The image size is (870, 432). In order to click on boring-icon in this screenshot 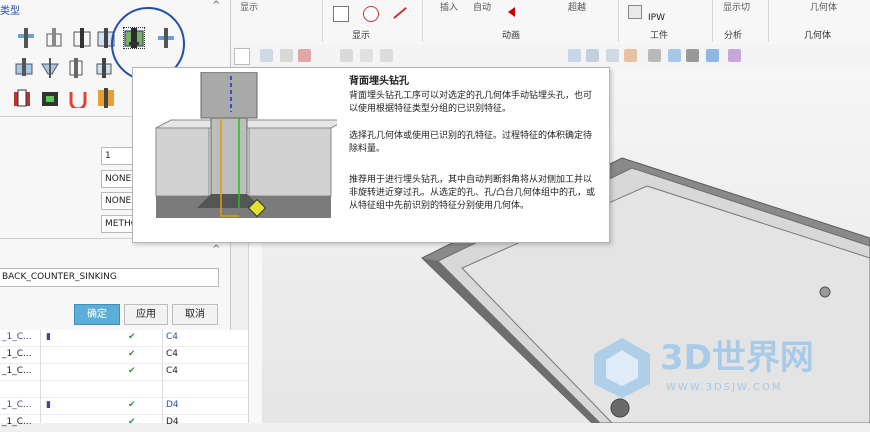, I will do `click(76, 68)`.